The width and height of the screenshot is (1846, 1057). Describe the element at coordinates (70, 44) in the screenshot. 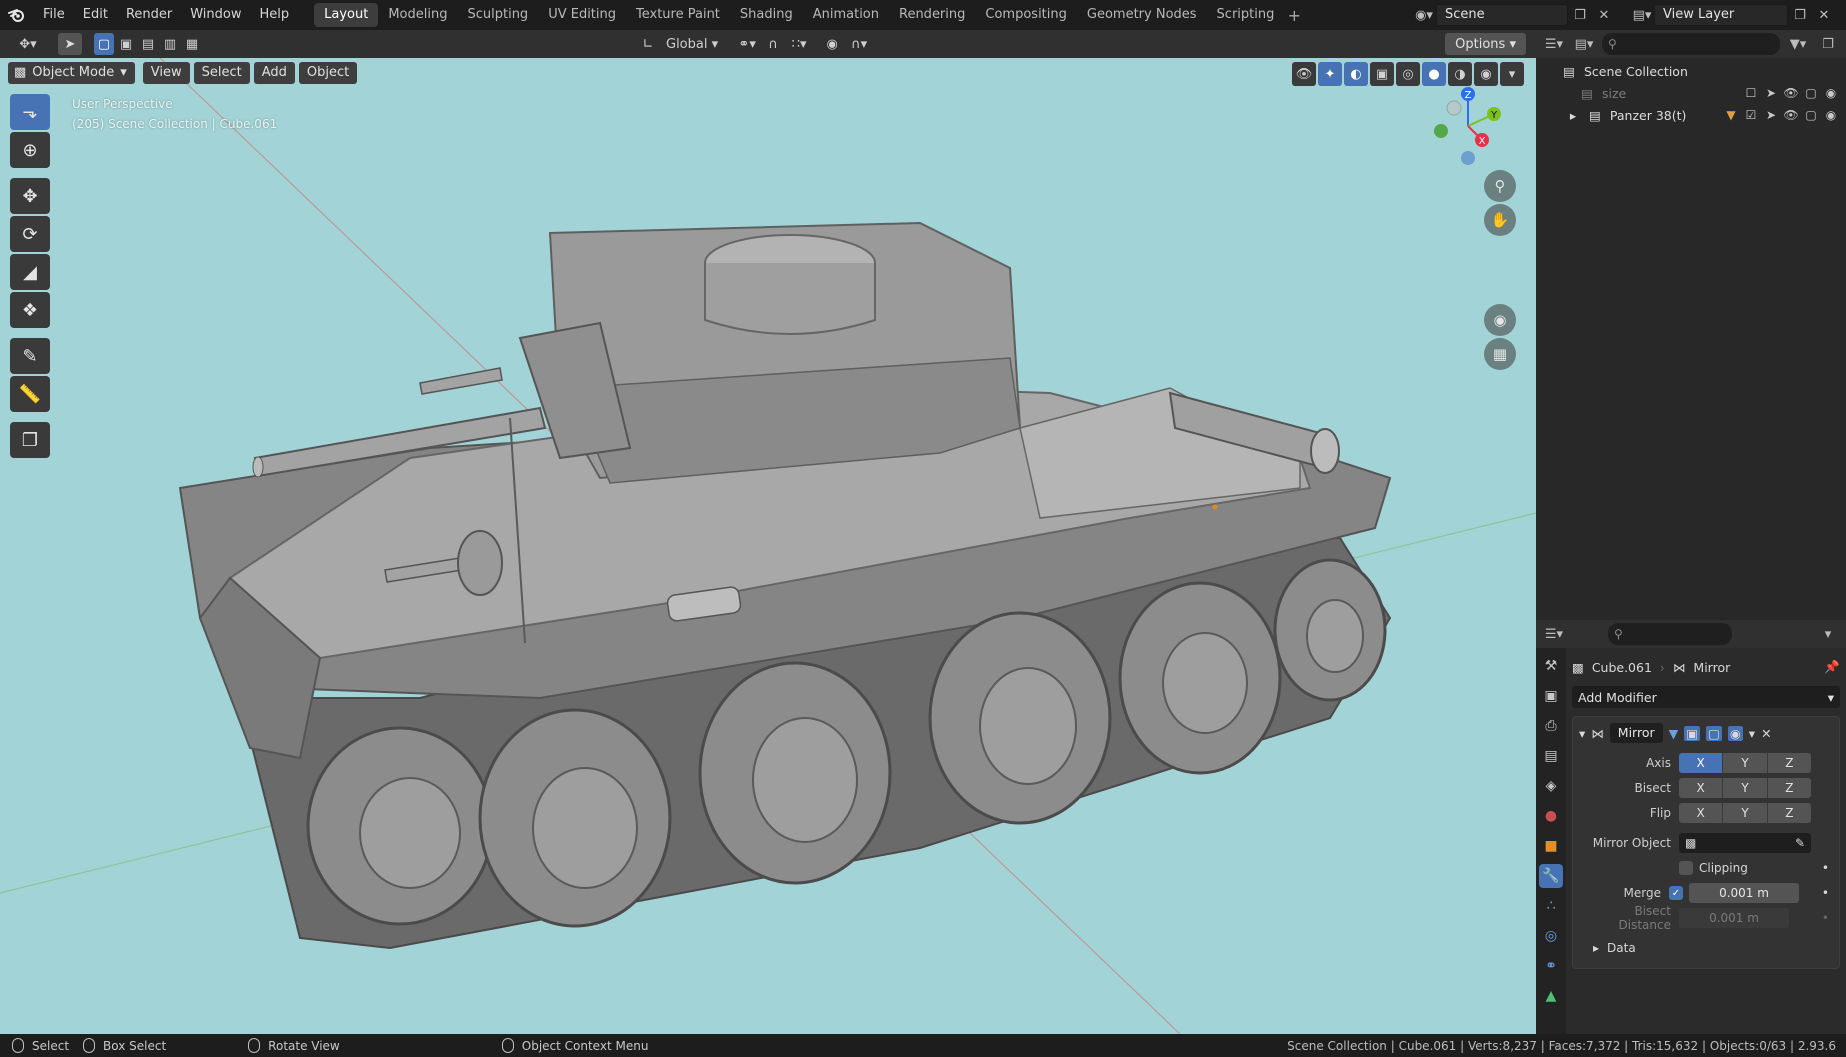

I see `select-tool-icon: ➤` at that location.